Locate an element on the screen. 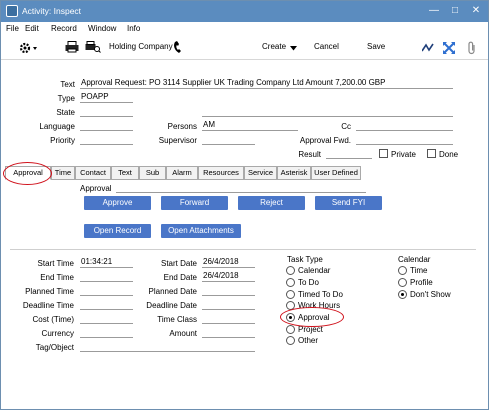 The height and width of the screenshot is (410, 489). menu-window: Window is located at coordinates (102, 28).